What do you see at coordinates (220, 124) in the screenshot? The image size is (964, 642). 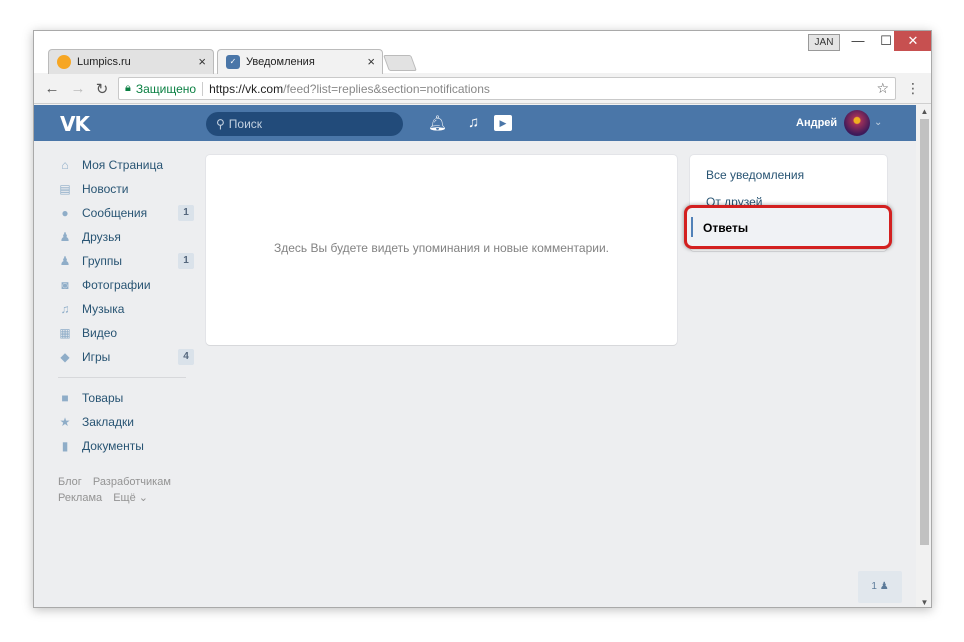 I see `search-icon: ⚲` at bounding box center [220, 124].